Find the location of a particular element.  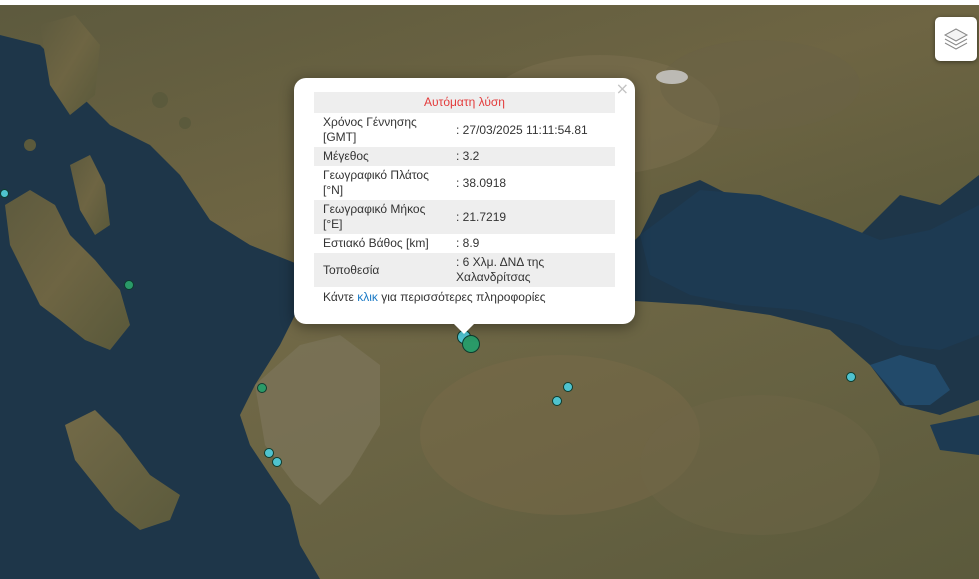

detail-row: Τοποθεσία : 6 Χλμ. ΔΝΔ της Χαλανδρίτσας is located at coordinates (464, 270).